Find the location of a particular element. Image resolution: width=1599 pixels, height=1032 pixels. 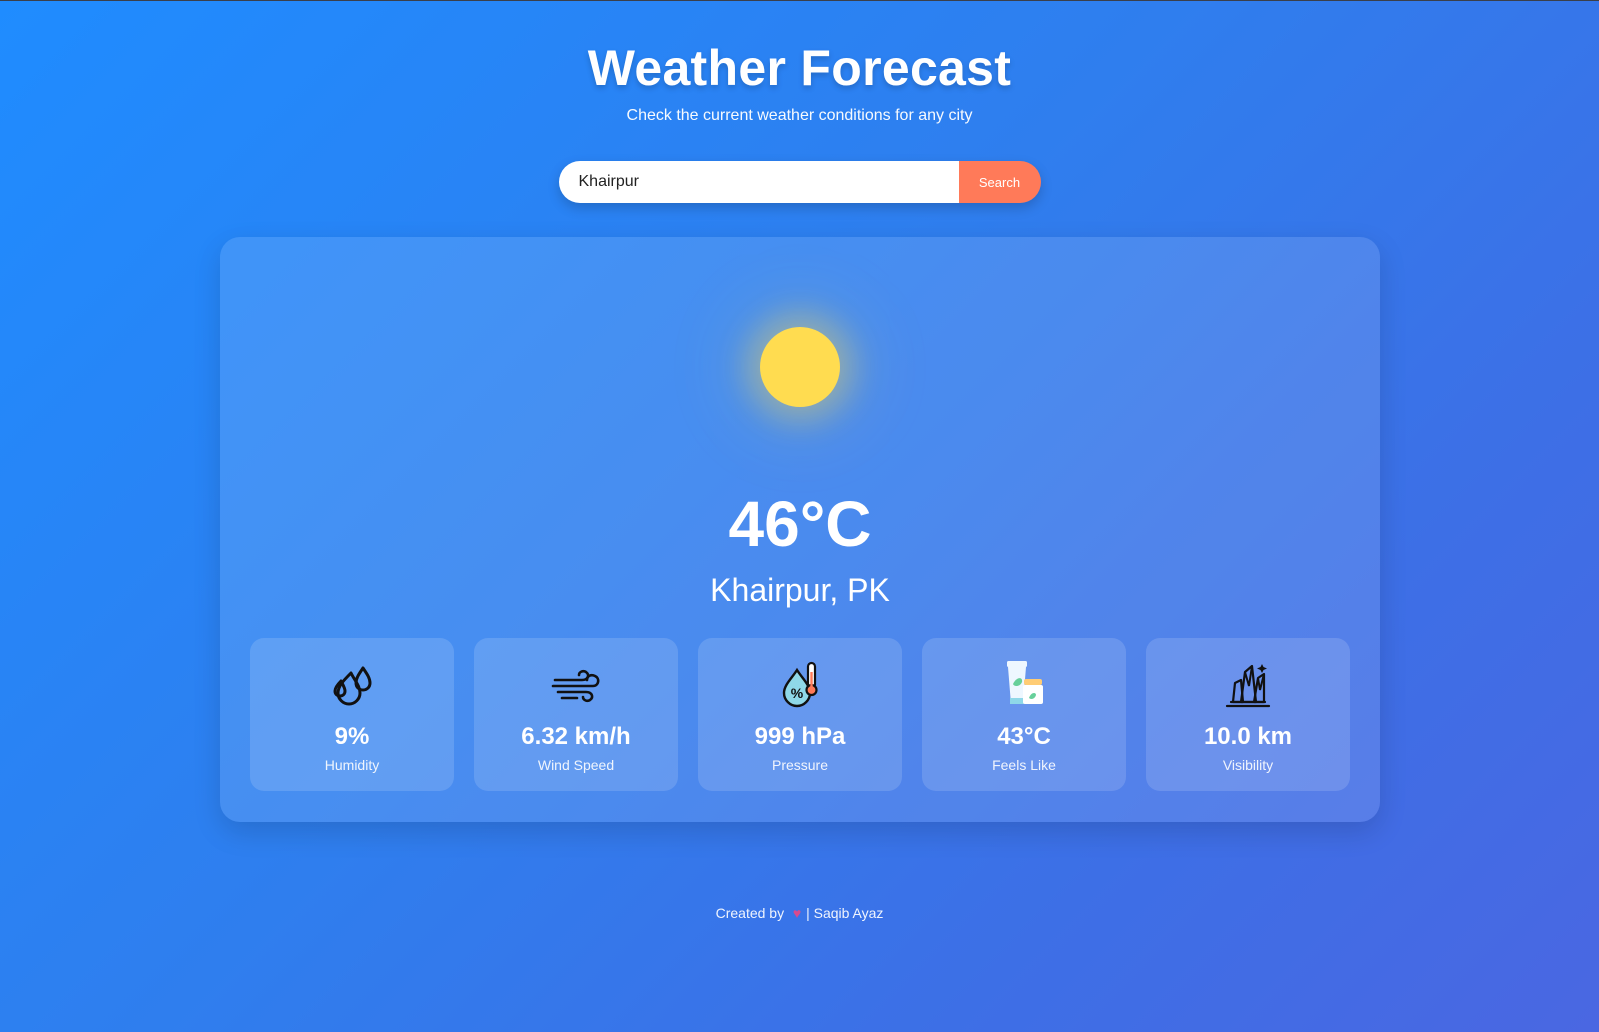

city-search-input is located at coordinates (758, 182).